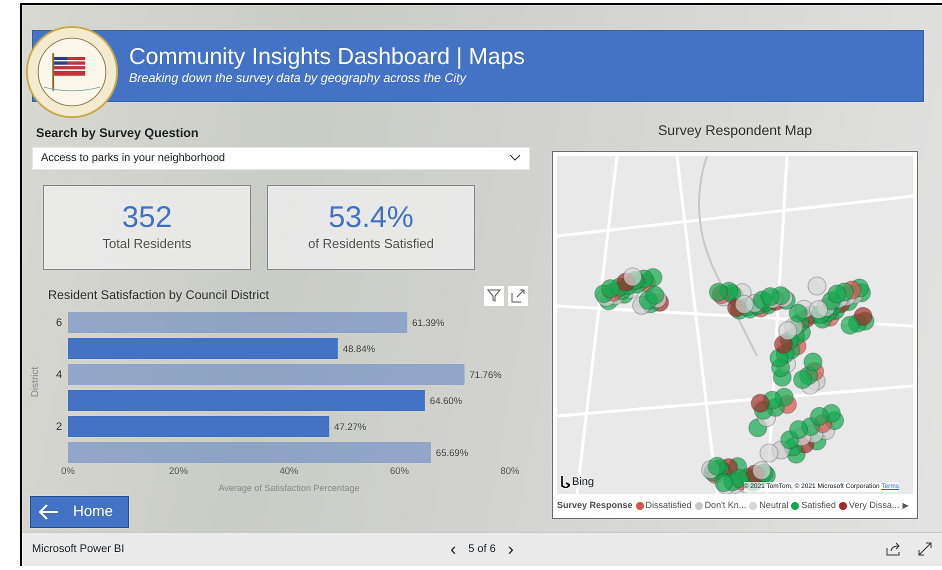  What do you see at coordinates (133, 158) in the screenshot?
I see `dropdown-value: Access to parks in your neighborhood` at bounding box center [133, 158].